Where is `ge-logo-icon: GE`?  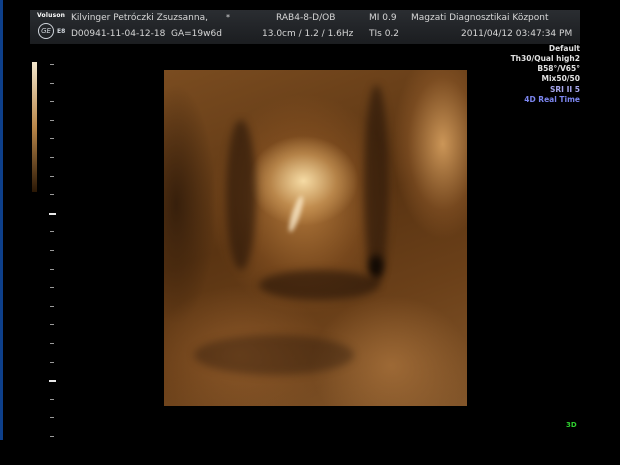 ge-logo-icon: GE is located at coordinates (46, 31).